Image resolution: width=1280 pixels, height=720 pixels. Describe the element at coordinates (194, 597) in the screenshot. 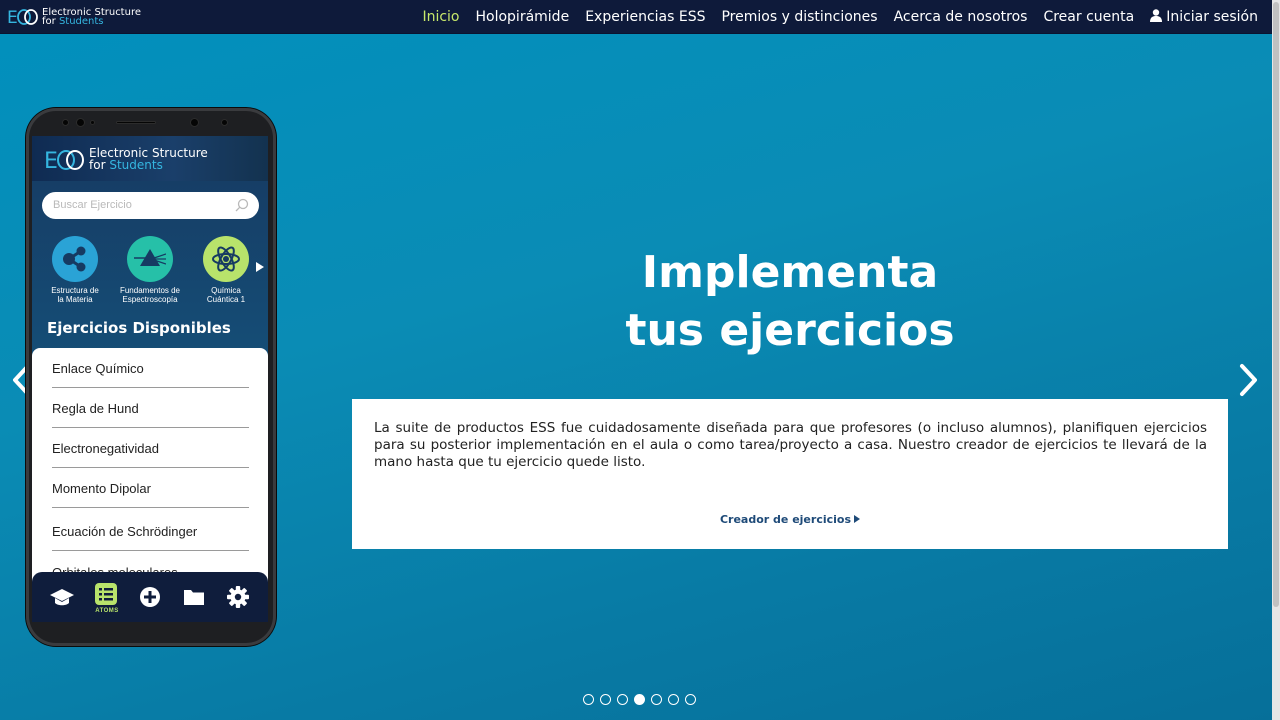

I see `folder-icon` at that location.